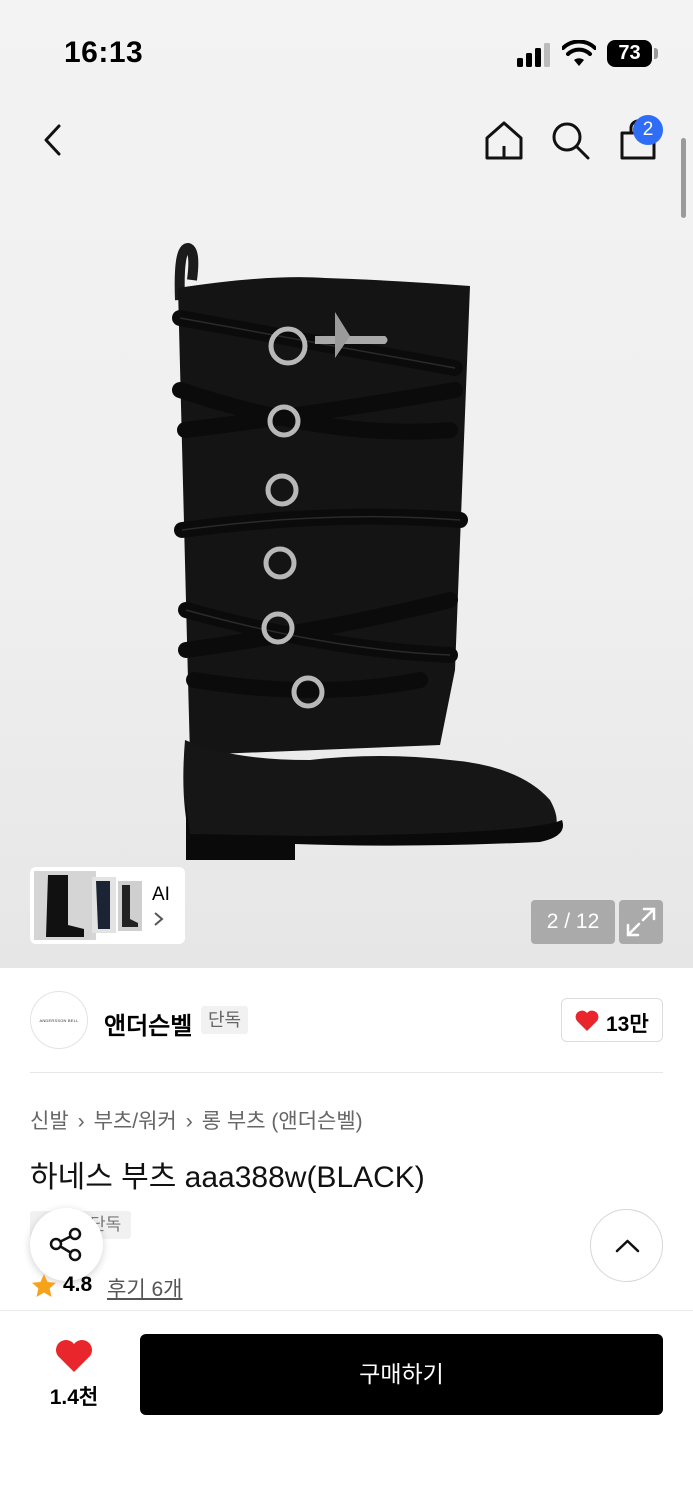  I want to click on ai-label: AI, so click(161, 894).